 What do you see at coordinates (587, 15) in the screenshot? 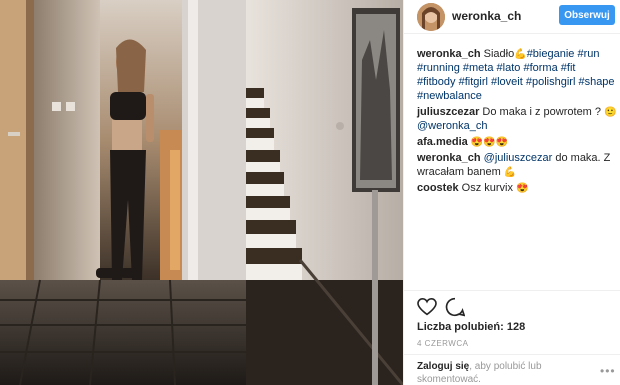
I see `follow-button: Obserwuj` at bounding box center [587, 15].